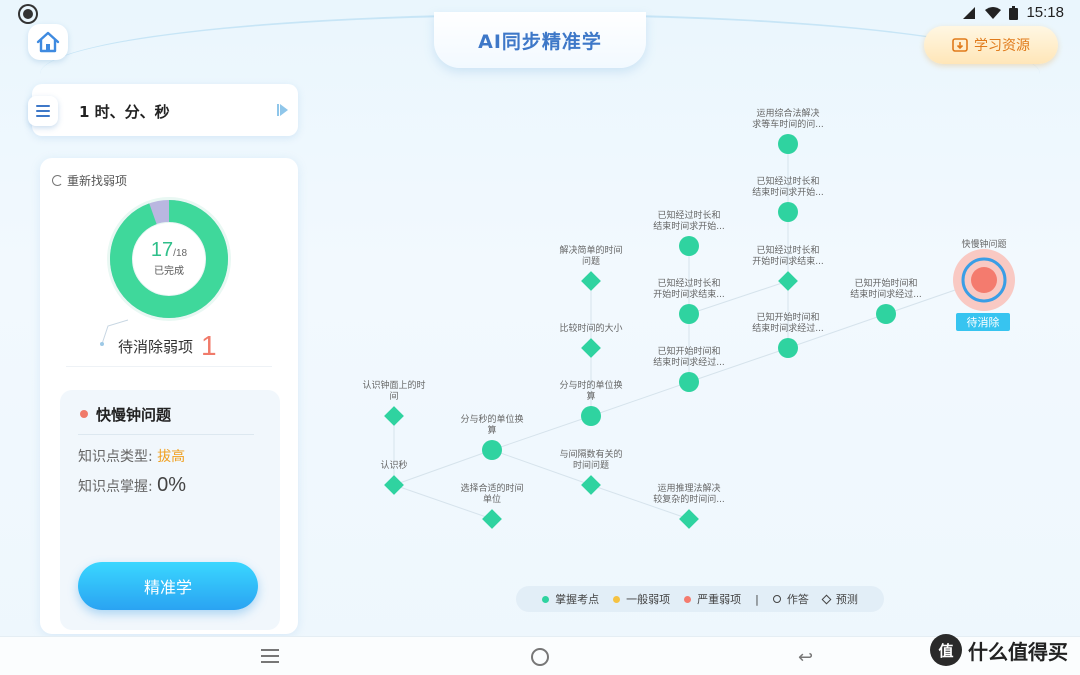  I want to click on node-label: 比较时间的大小, so click(590, 328).